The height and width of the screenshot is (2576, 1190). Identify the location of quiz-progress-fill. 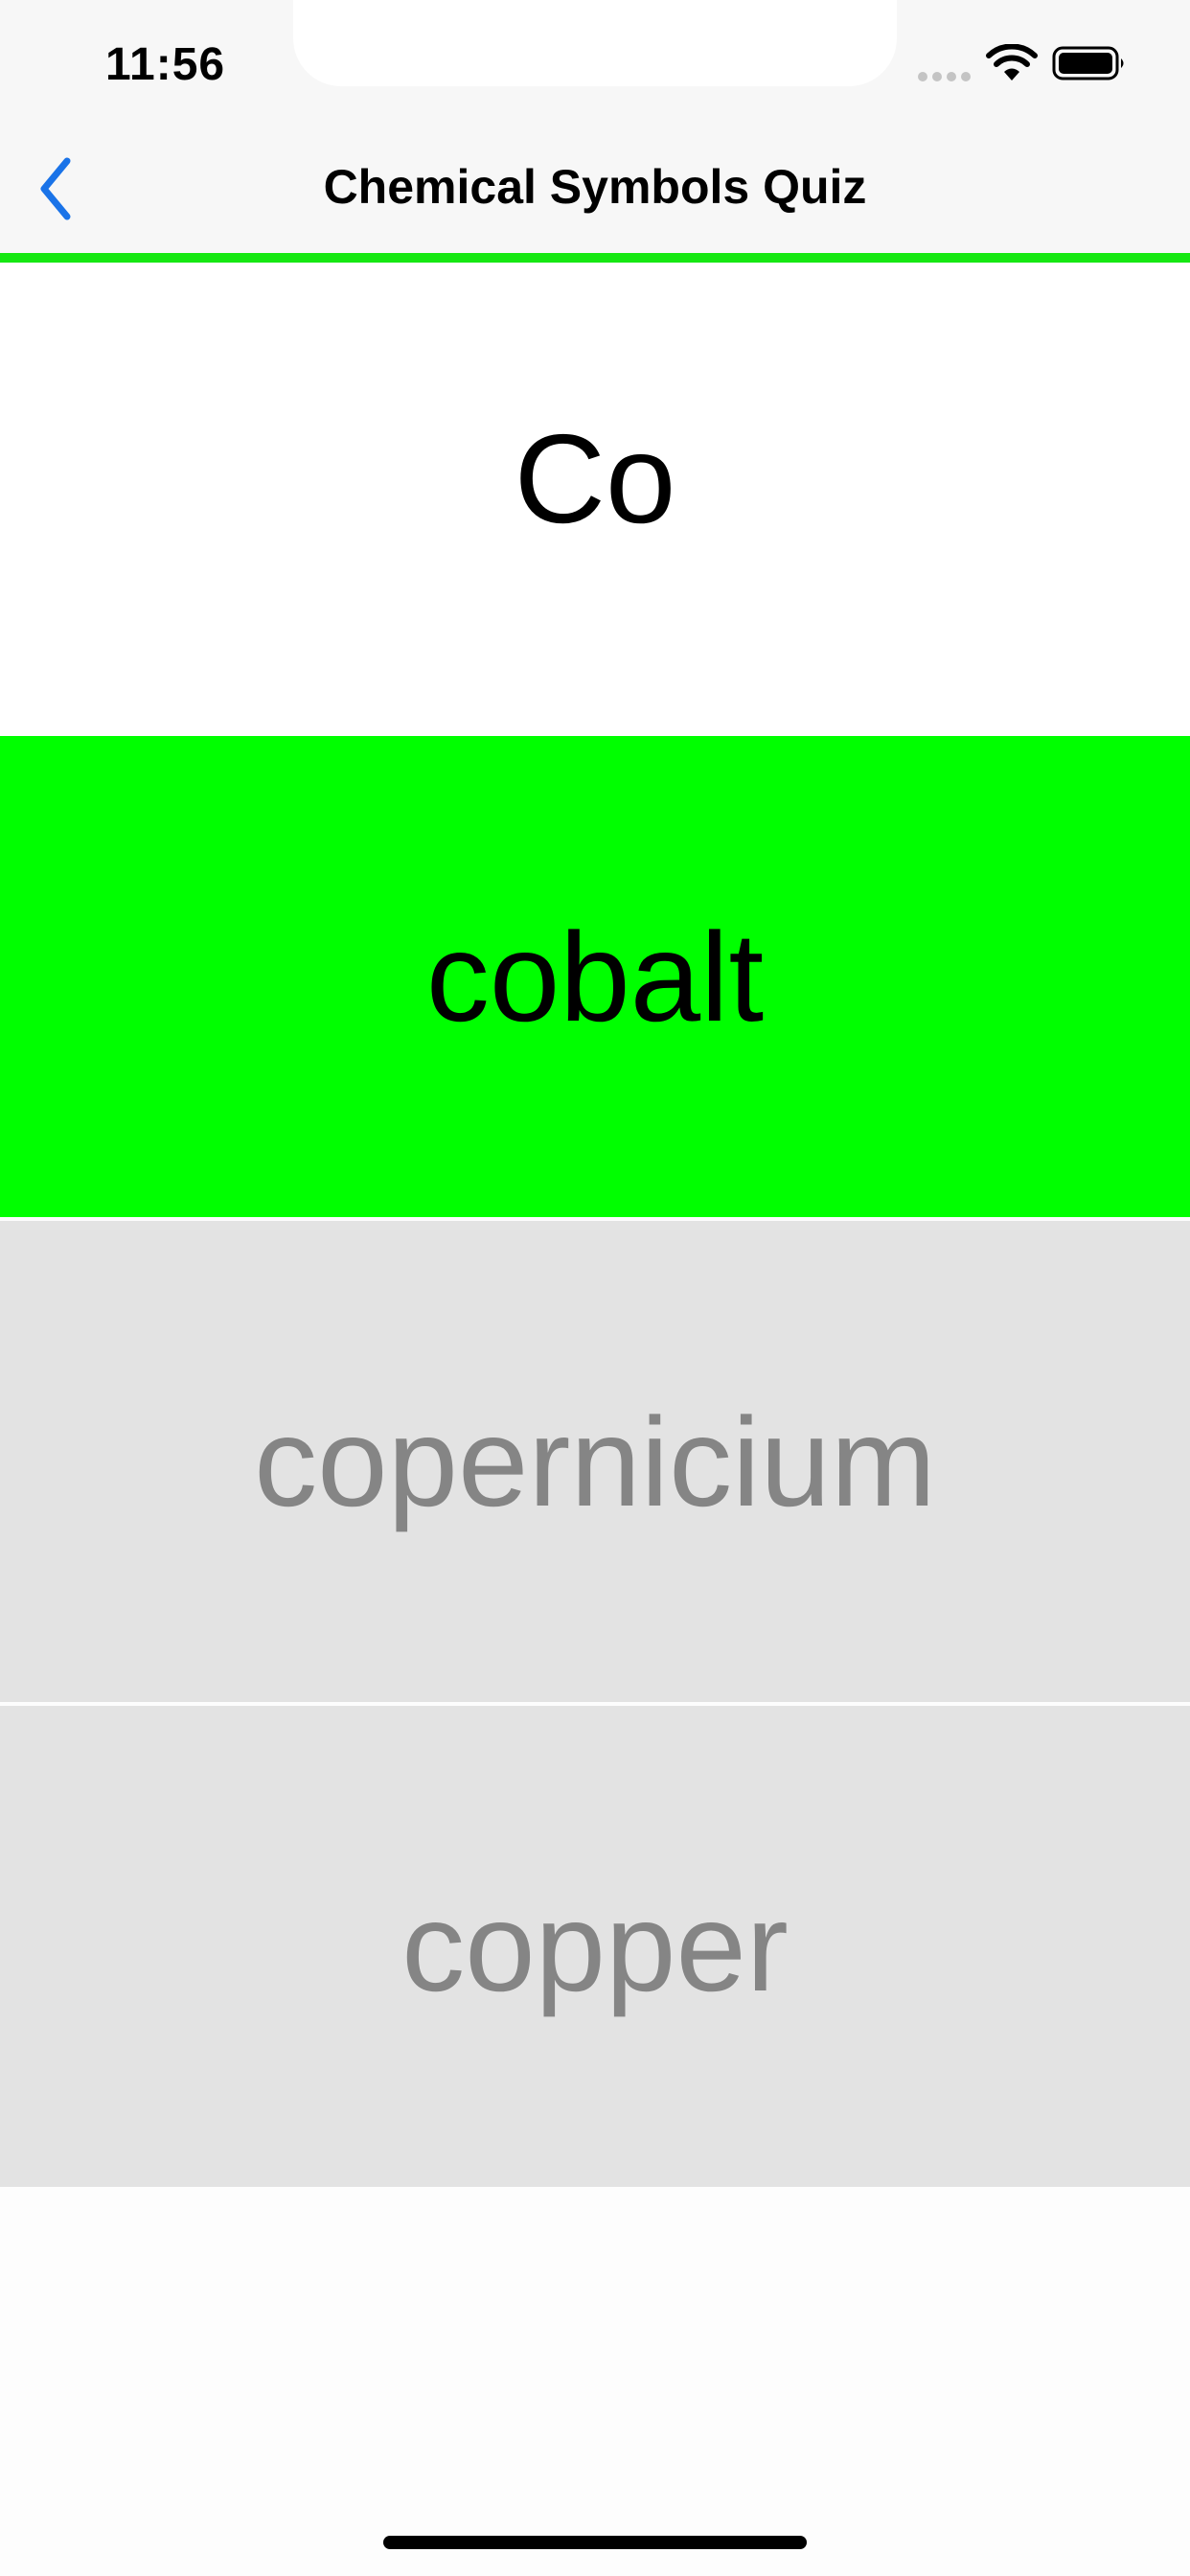
(595, 258).